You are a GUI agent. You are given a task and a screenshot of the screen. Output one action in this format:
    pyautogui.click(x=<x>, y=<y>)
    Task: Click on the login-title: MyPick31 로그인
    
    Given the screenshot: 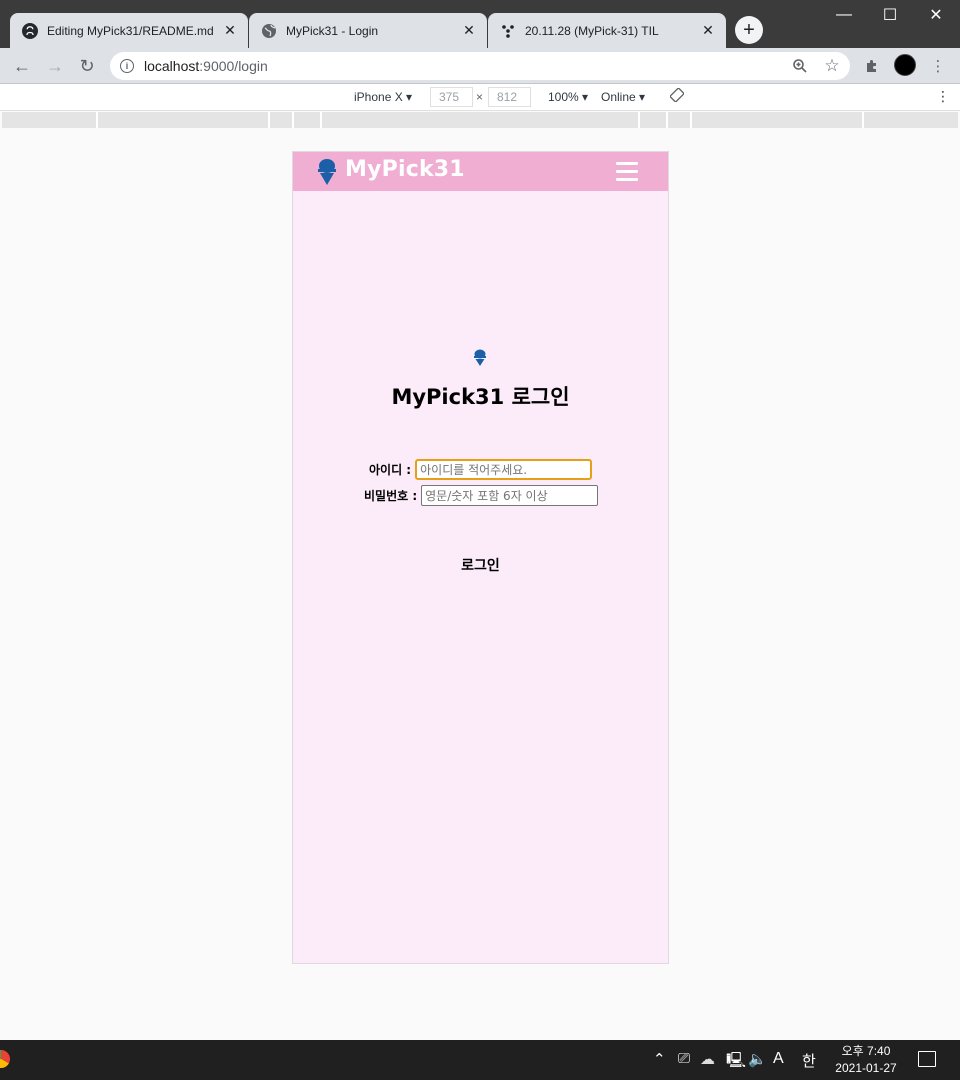 What is the action you would take?
    pyautogui.click(x=480, y=397)
    